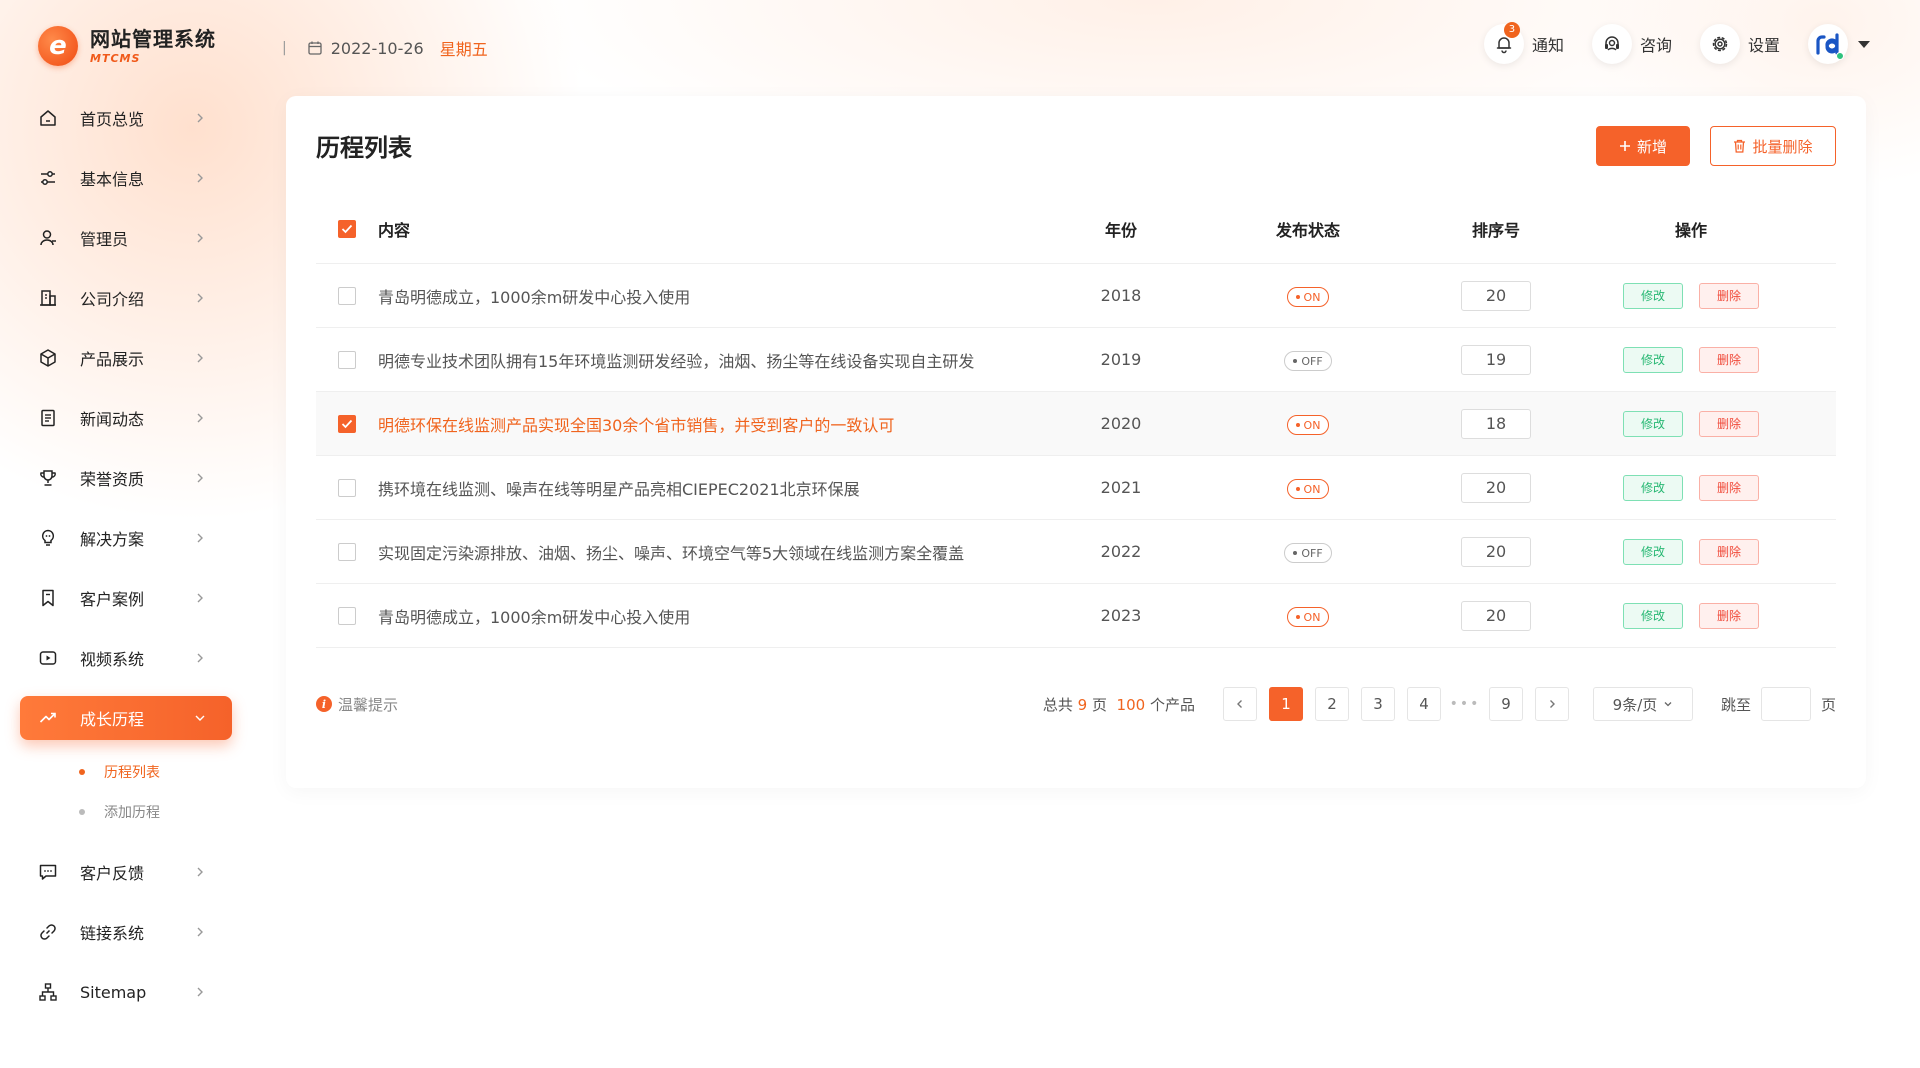  Describe the element at coordinates (126, 418) in the screenshot. I see `sidebar-item-news: 新闻动态` at that location.